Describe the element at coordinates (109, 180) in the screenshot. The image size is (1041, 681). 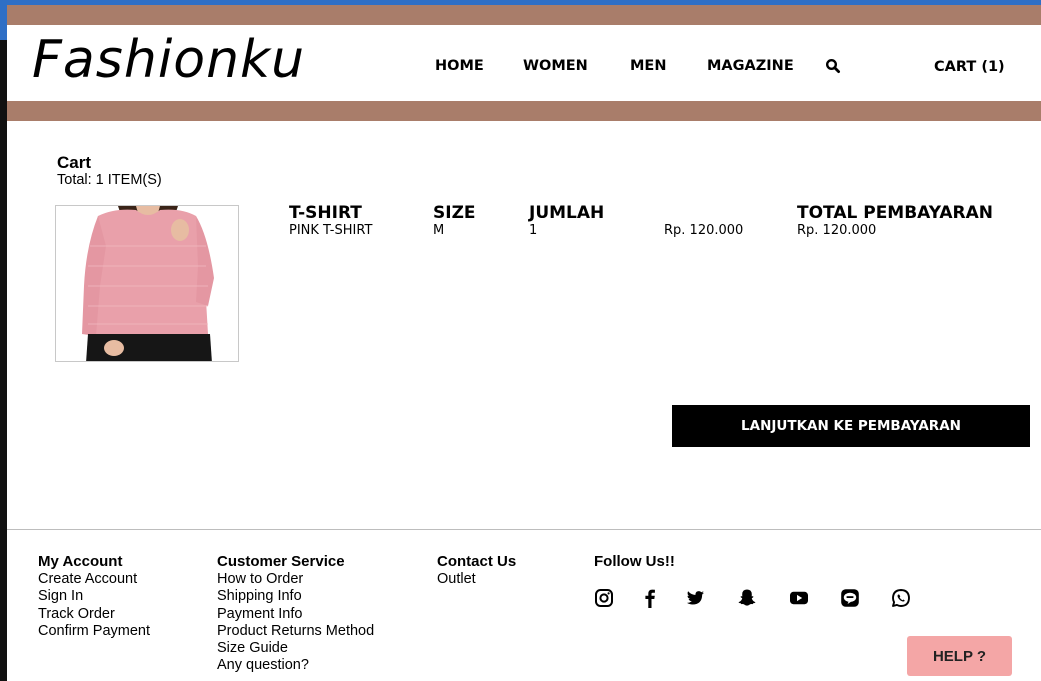
I see `cart-total-items: Total: 1 ITEM(S)` at that location.